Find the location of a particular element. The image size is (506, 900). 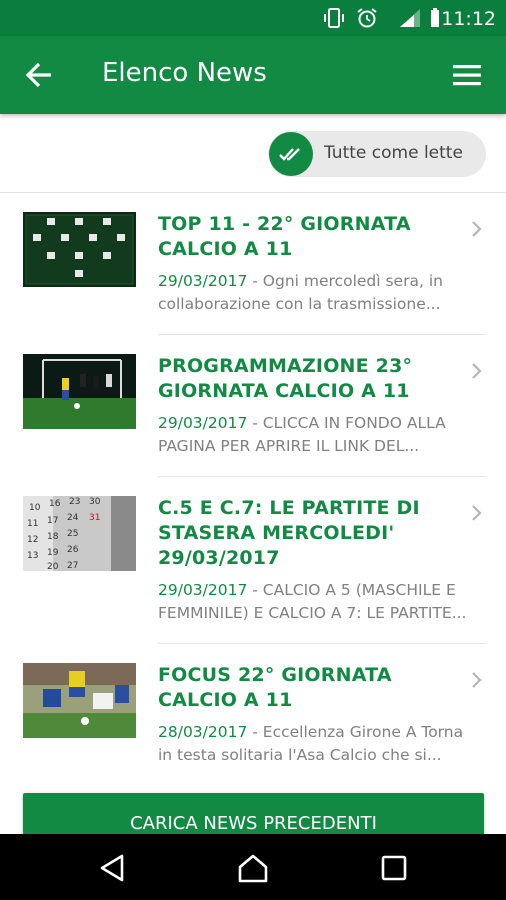

svg-text: 27 is located at coordinates (72, 566).